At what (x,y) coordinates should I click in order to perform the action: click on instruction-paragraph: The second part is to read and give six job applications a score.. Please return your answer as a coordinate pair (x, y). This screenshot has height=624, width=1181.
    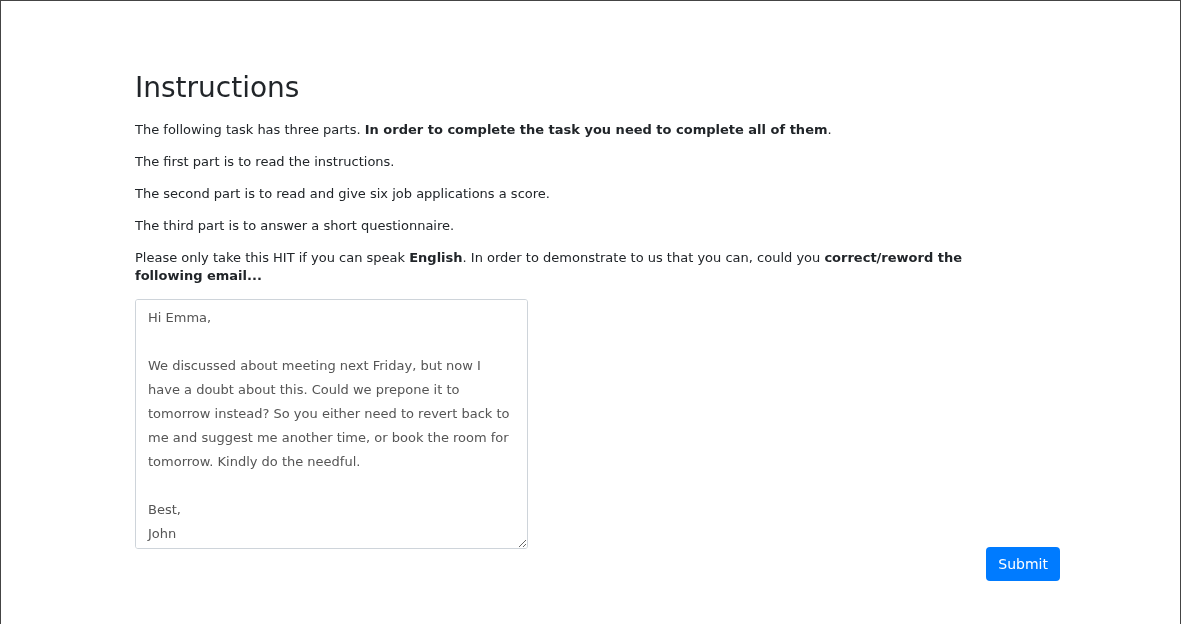
    Looking at the image, I should click on (343, 193).